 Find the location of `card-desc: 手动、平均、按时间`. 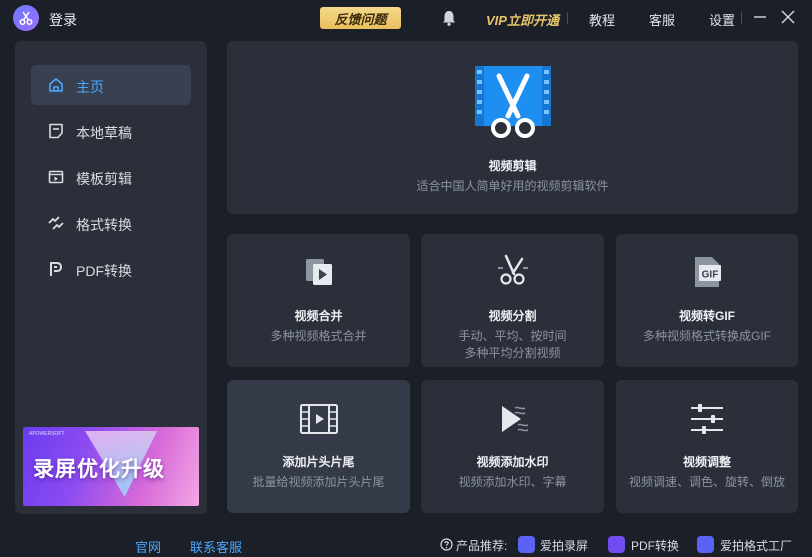

card-desc: 手动、平均、按时间 is located at coordinates (512, 336).